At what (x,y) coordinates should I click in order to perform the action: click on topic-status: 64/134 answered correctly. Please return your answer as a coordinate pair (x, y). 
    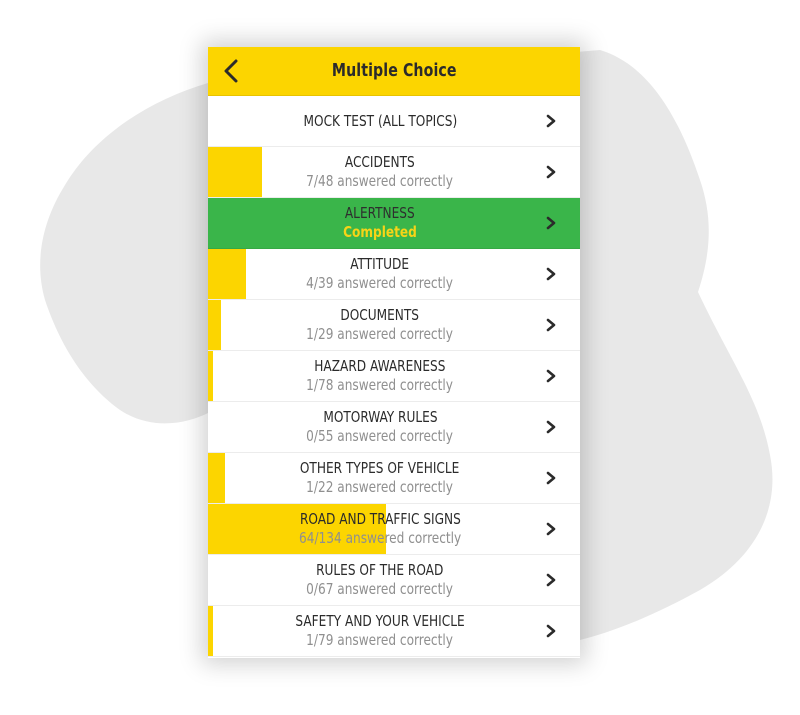
    Looking at the image, I should click on (380, 538).